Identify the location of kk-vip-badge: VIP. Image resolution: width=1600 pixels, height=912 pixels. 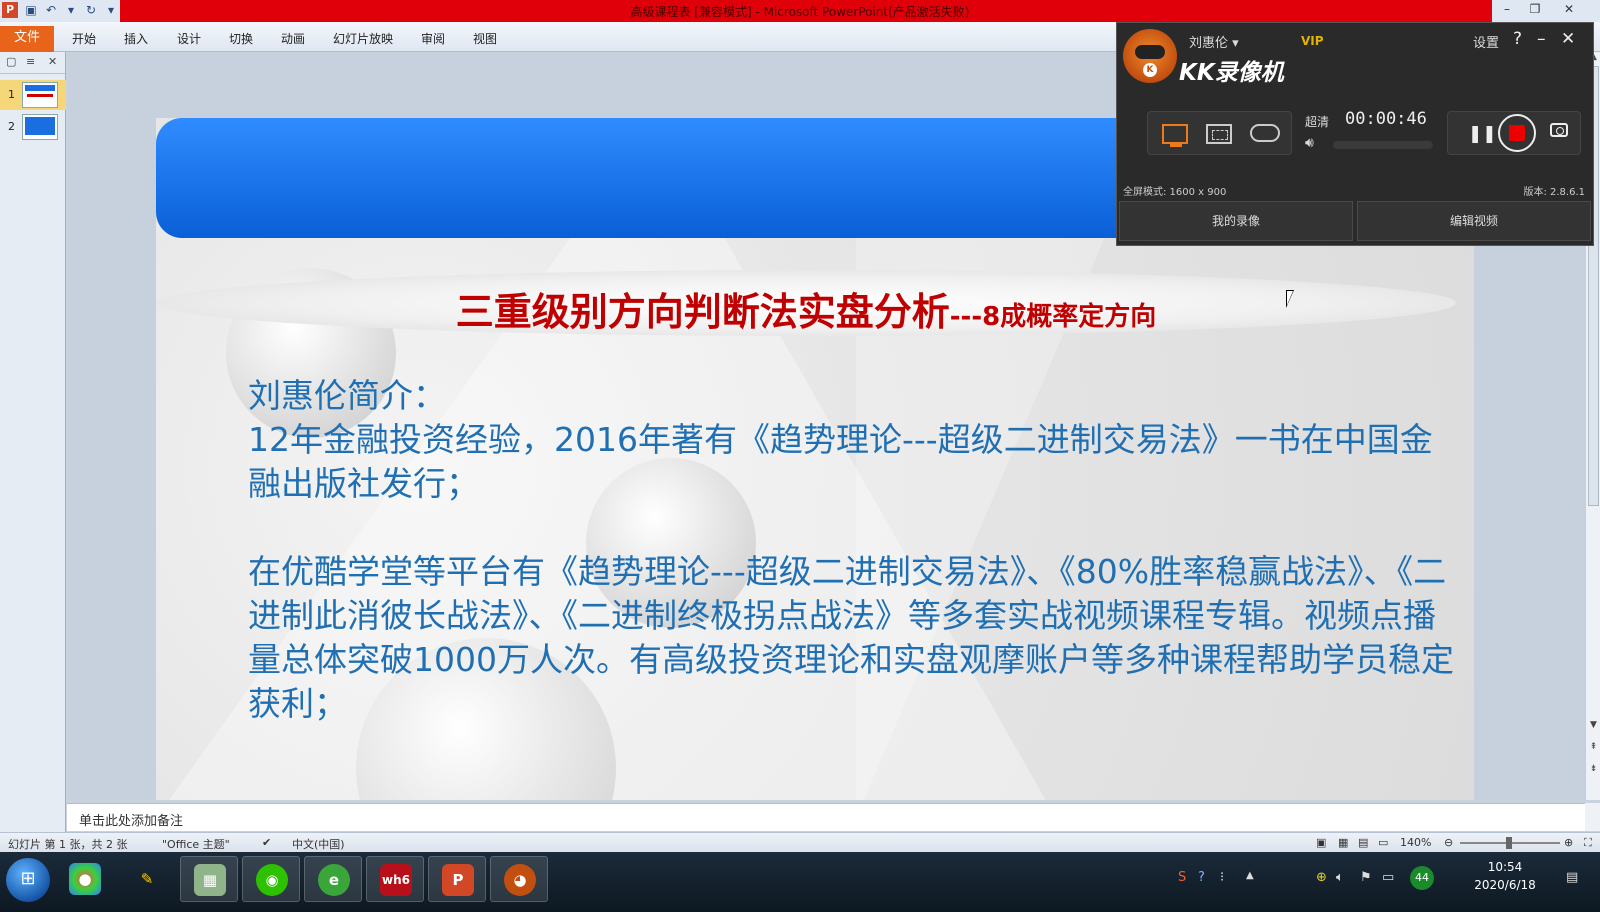
(1312, 41).